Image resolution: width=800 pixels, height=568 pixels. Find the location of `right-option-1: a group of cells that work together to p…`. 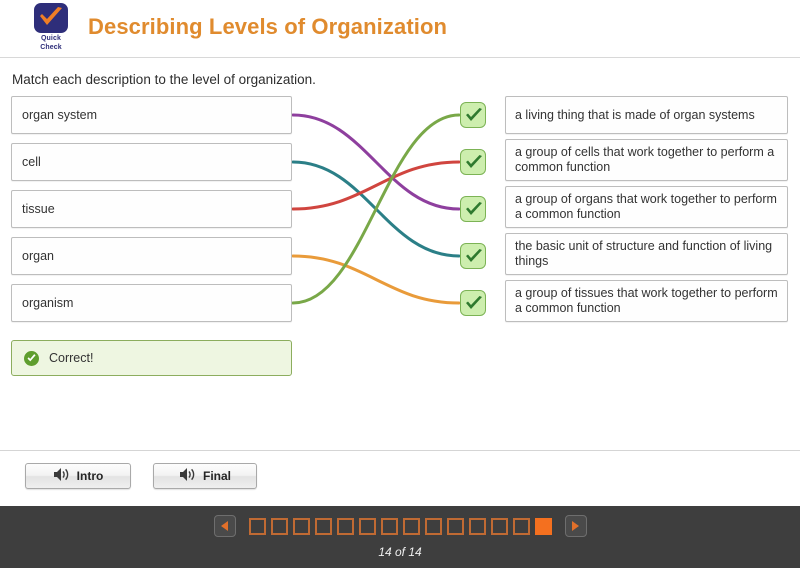

right-option-1: a group of cells that work together to p… is located at coordinates (646, 160).